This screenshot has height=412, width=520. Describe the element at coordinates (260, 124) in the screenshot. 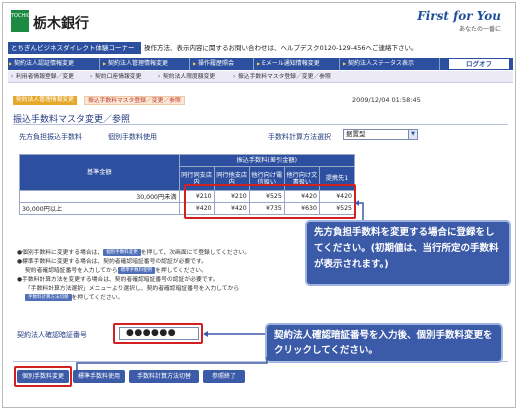

I see `divider` at that location.